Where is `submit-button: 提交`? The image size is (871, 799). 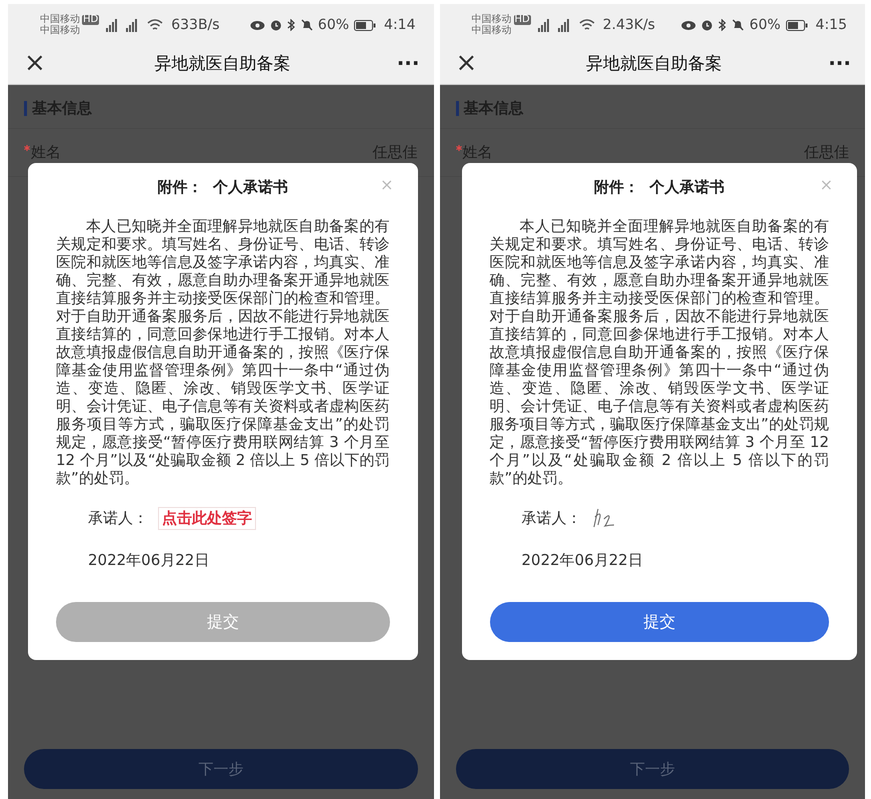 submit-button: 提交 is located at coordinates (659, 622).